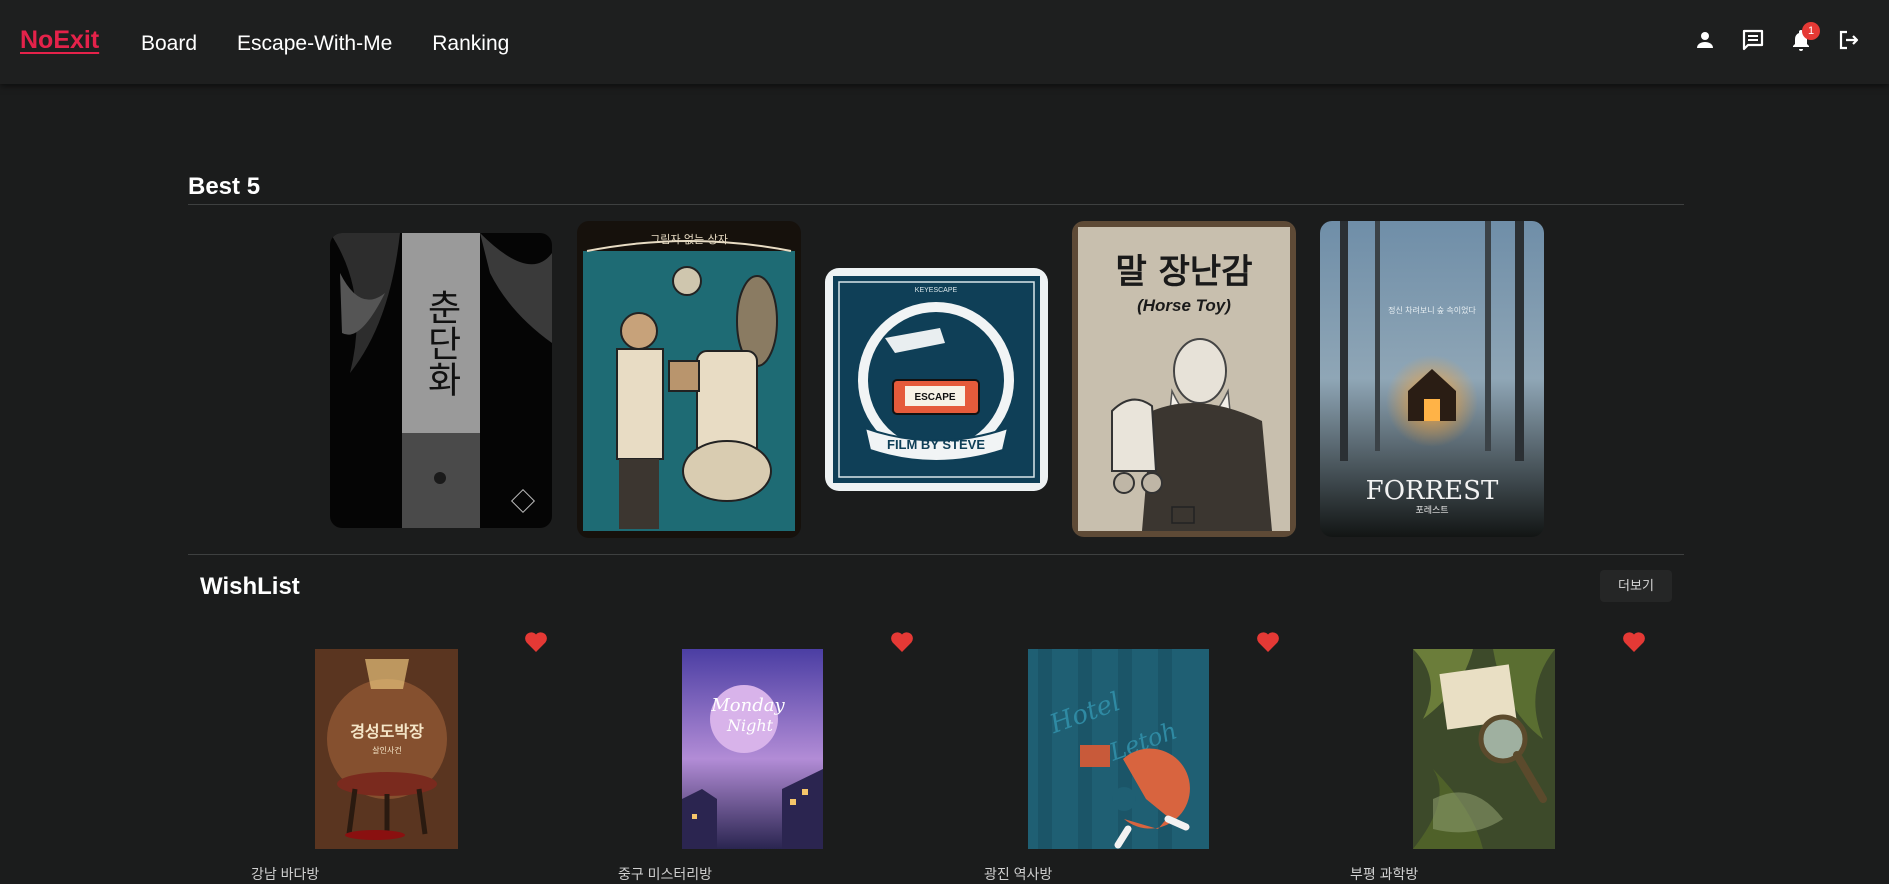 Image resolution: width=1889 pixels, height=884 pixels. I want to click on nav-link-board: Board, so click(169, 44).